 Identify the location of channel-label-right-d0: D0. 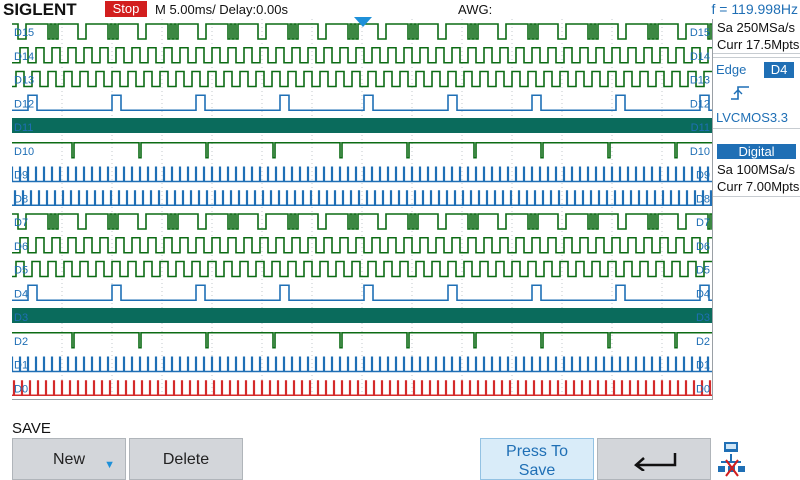
(703, 389).